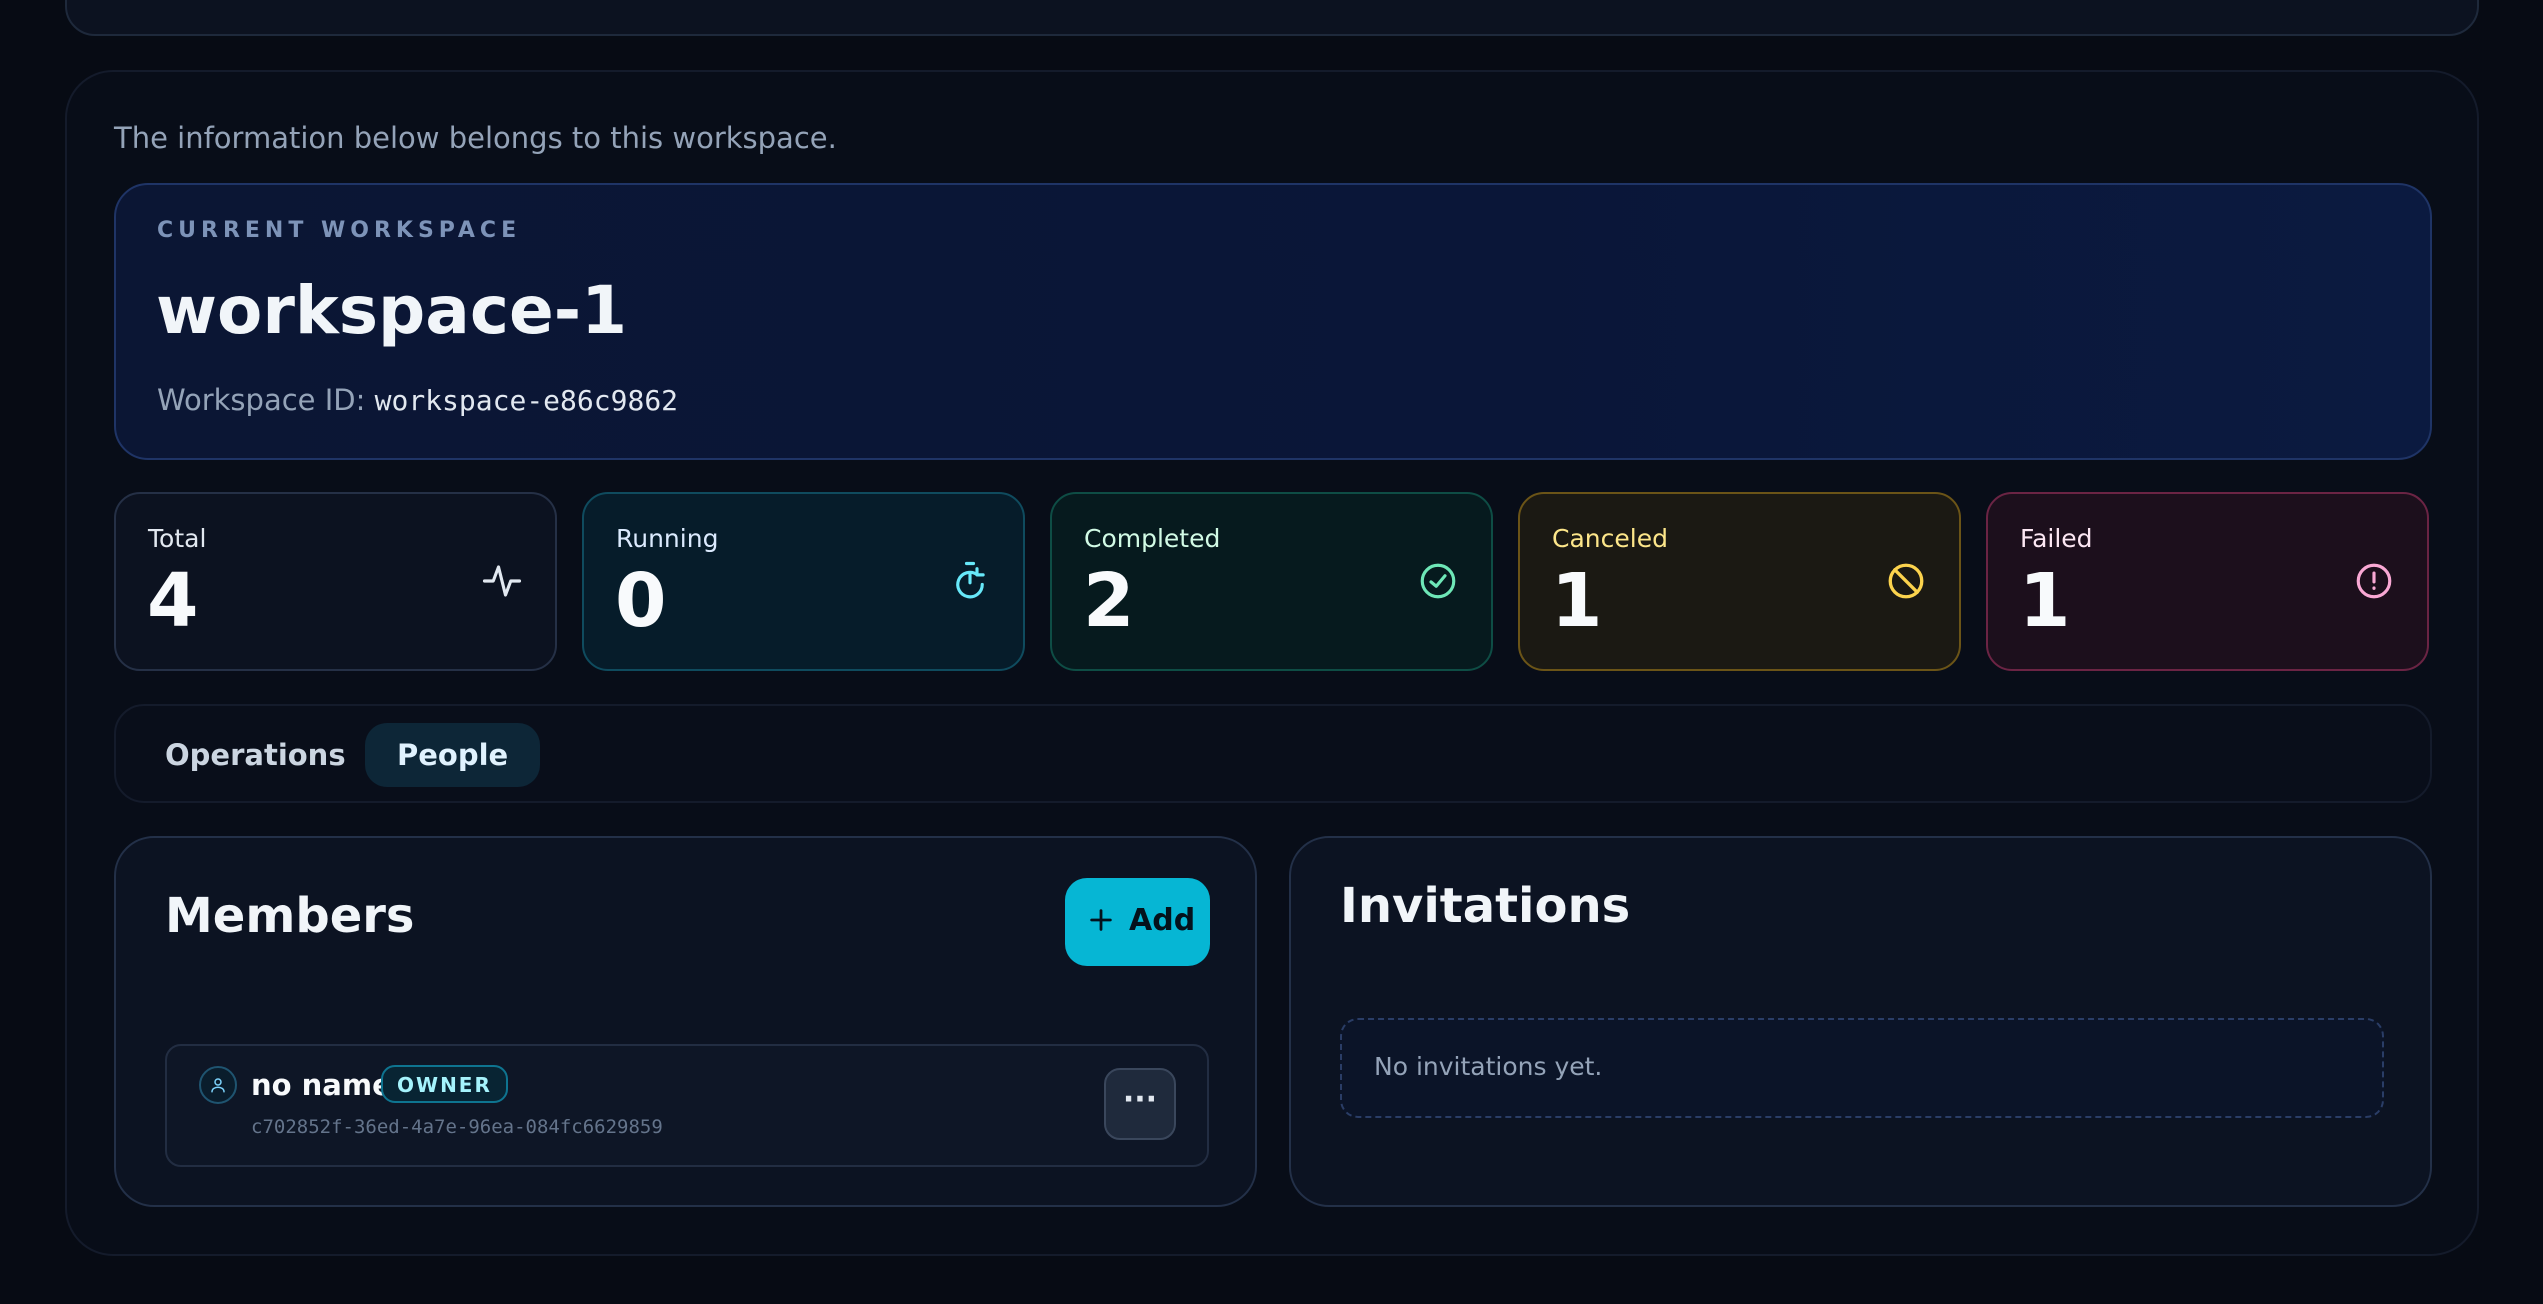 This screenshot has height=1304, width=2543. Describe the element at coordinates (290, 916) in the screenshot. I see `members-title: Members` at that location.